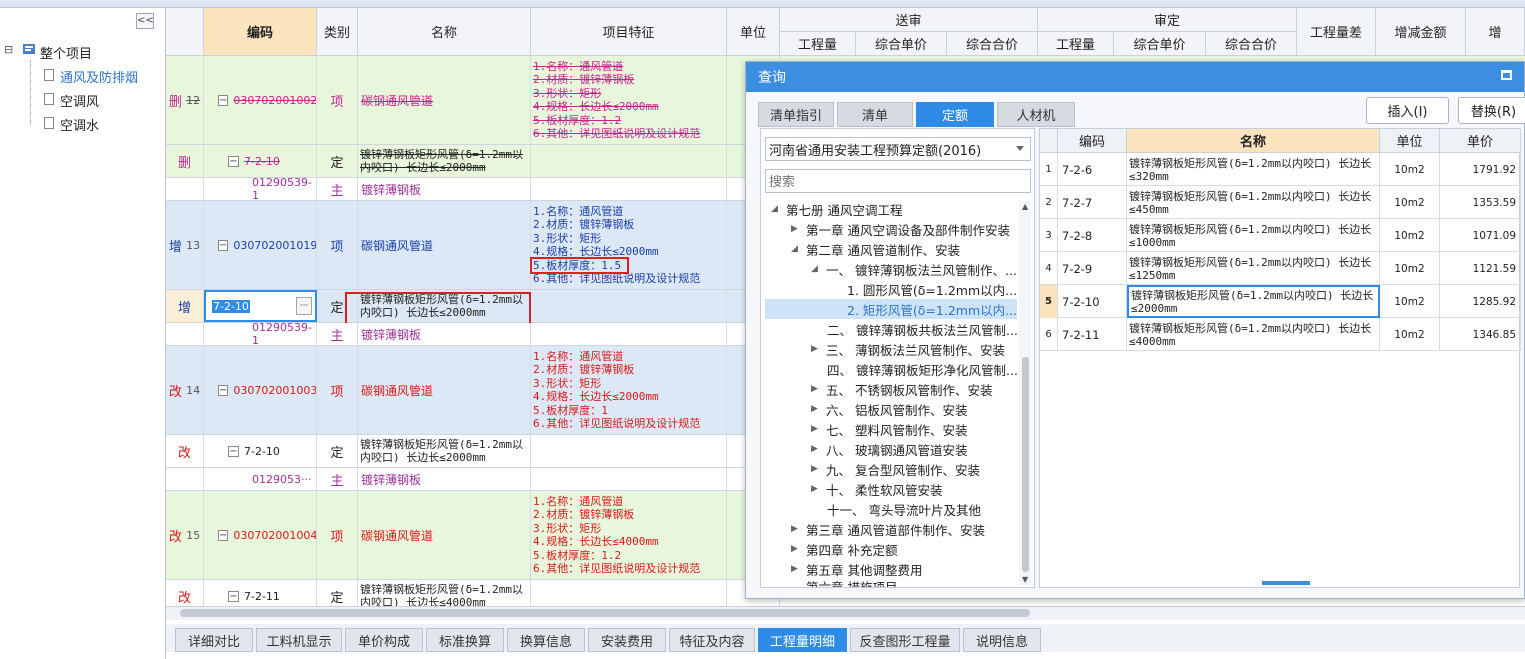  What do you see at coordinates (1025, 464) in the screenshot?
I see `tree-scroll-thumb` at bounding box center [1025, 464].